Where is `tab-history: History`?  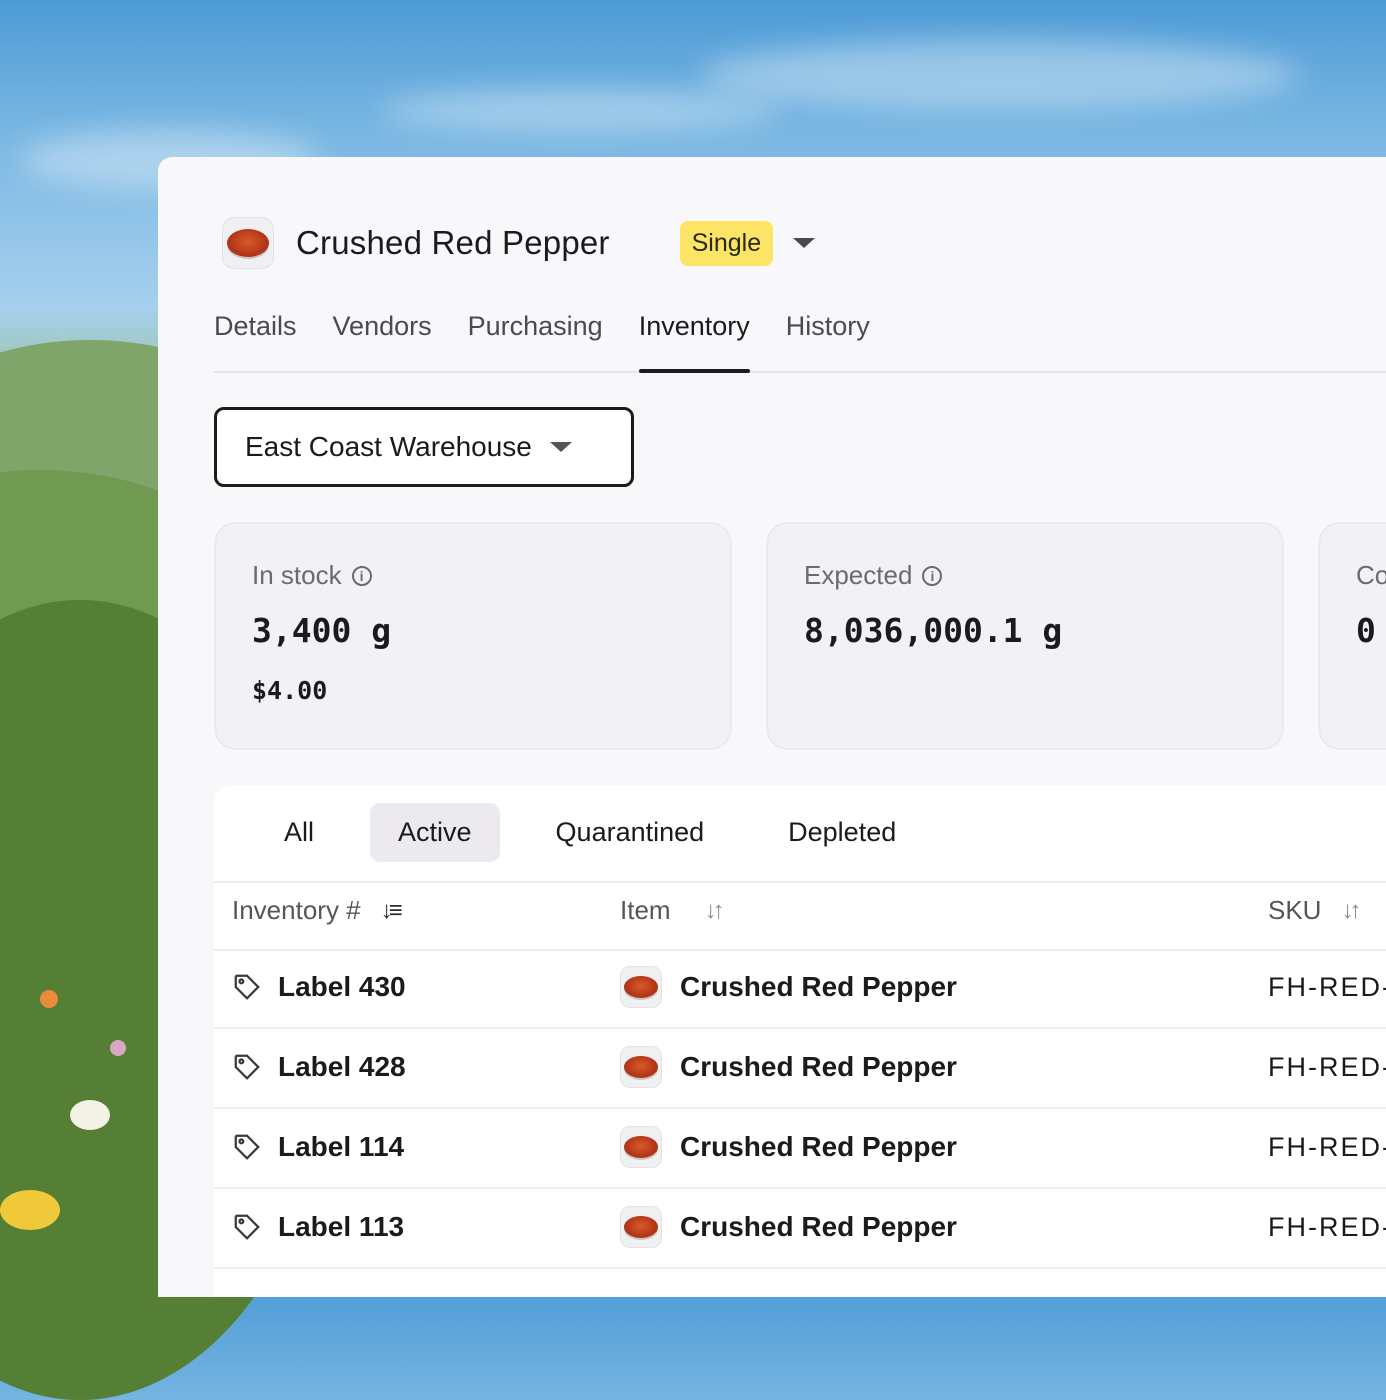 tab-history: History is located at coordinates (828, 339).